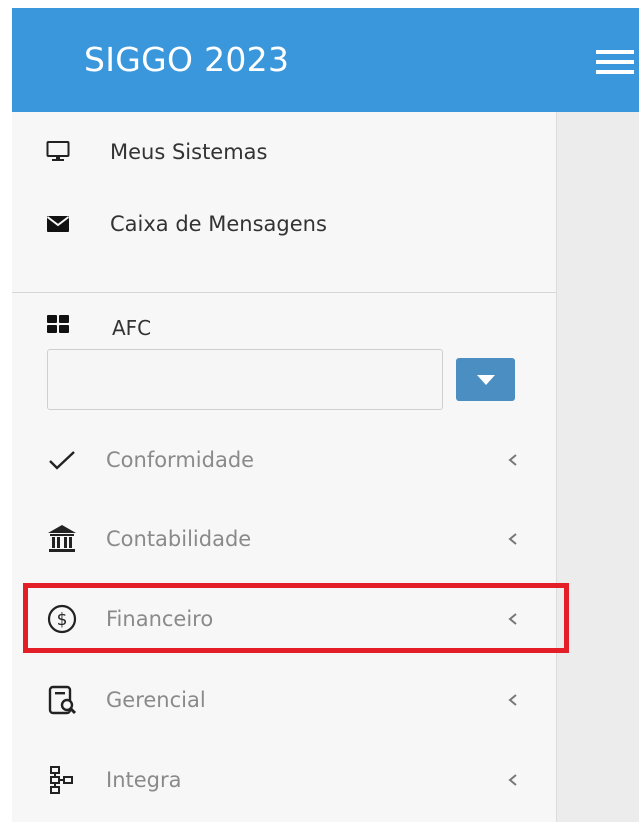 The height and width of the screenshot is (822, 639). Describe the element at coordinates (180, 460) in the screenshot. I see `sidebar-item-label: Conformidade` at that location.